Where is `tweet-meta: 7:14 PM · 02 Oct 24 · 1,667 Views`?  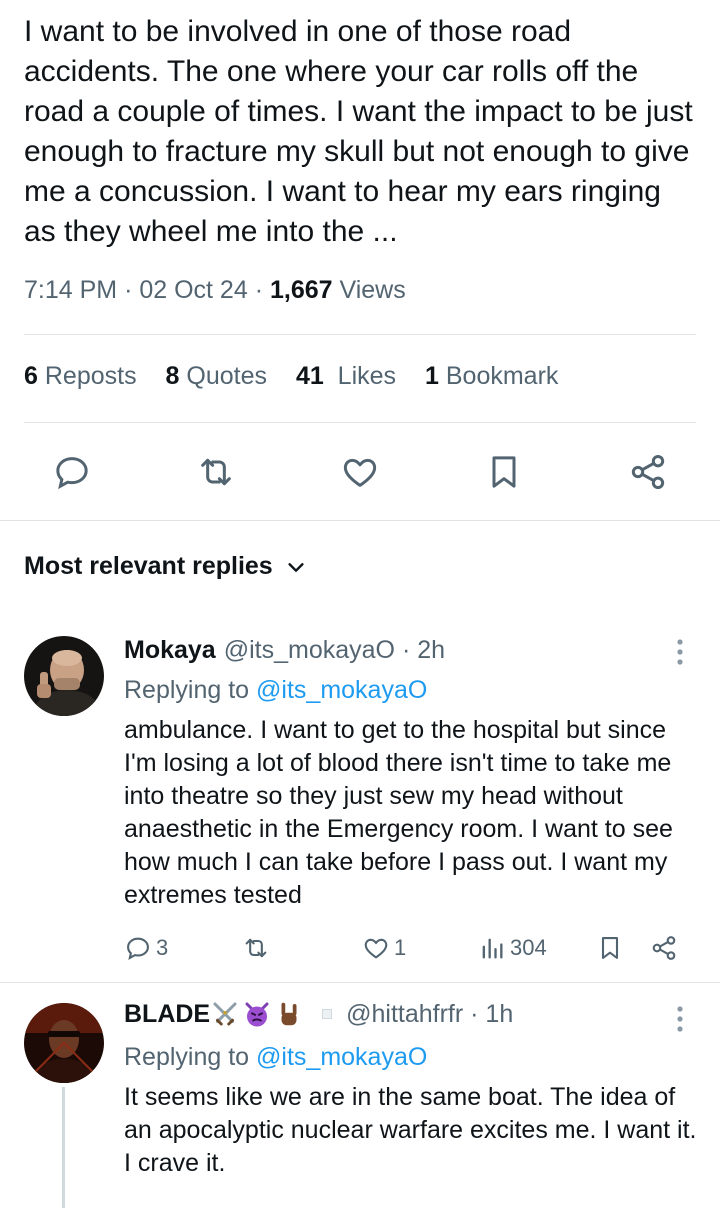
tweet-meta: 7:14 PM · 02 Oct 24 · 1,667 Views is located at coordinates (215, 290).